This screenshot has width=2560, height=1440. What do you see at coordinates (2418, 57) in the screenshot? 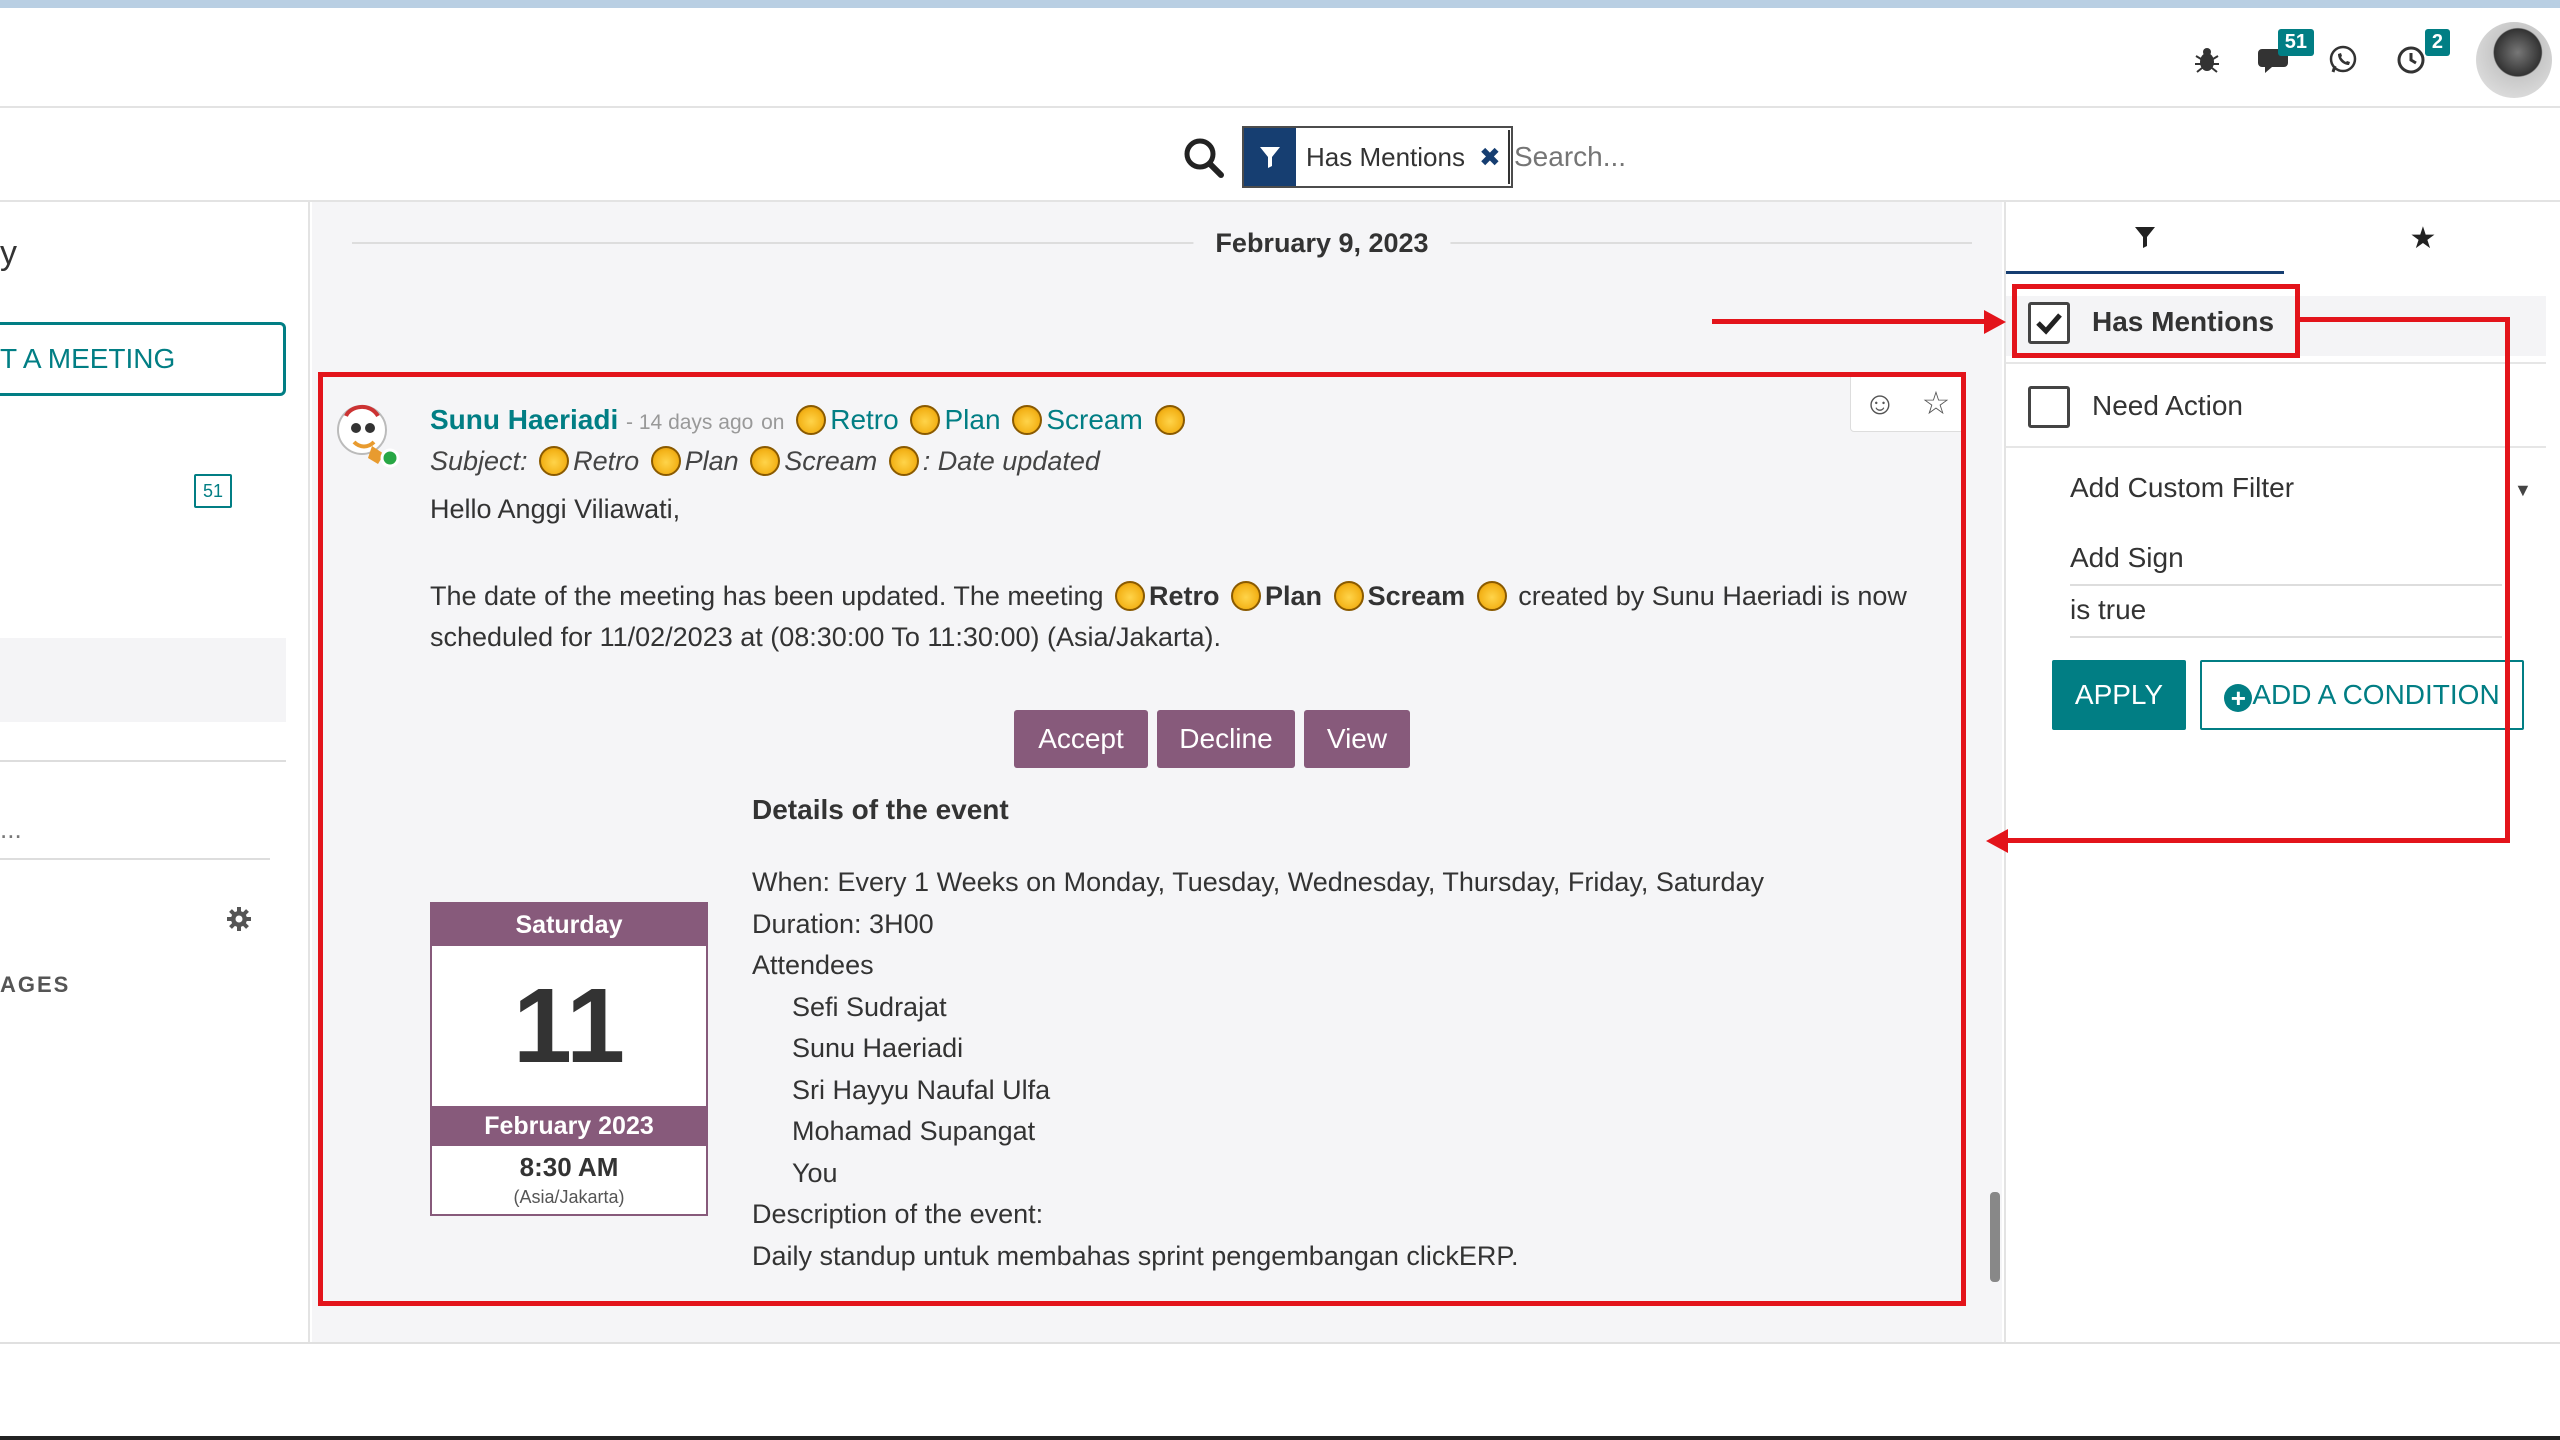
I see `activity-clock-icon: 2` at bounding box center [2418, 57].